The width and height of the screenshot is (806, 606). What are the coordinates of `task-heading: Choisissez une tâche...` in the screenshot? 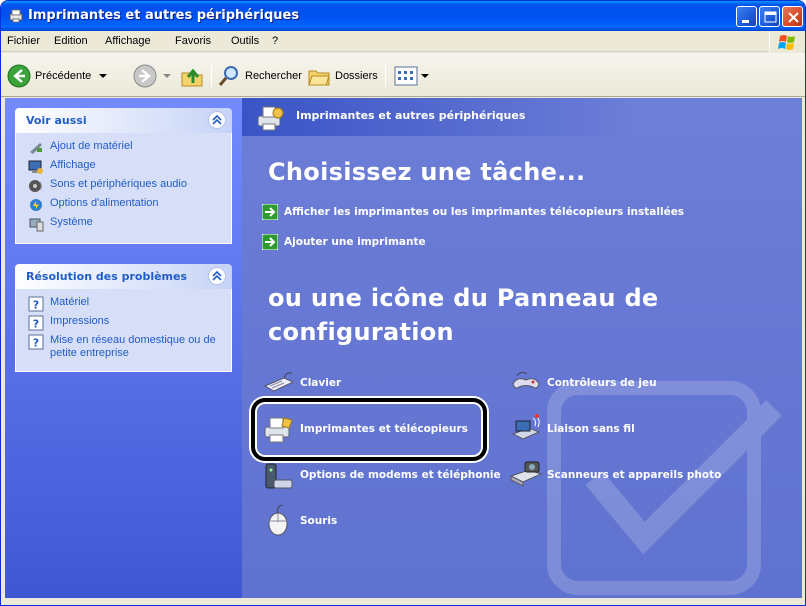 It's located at (427, 172).